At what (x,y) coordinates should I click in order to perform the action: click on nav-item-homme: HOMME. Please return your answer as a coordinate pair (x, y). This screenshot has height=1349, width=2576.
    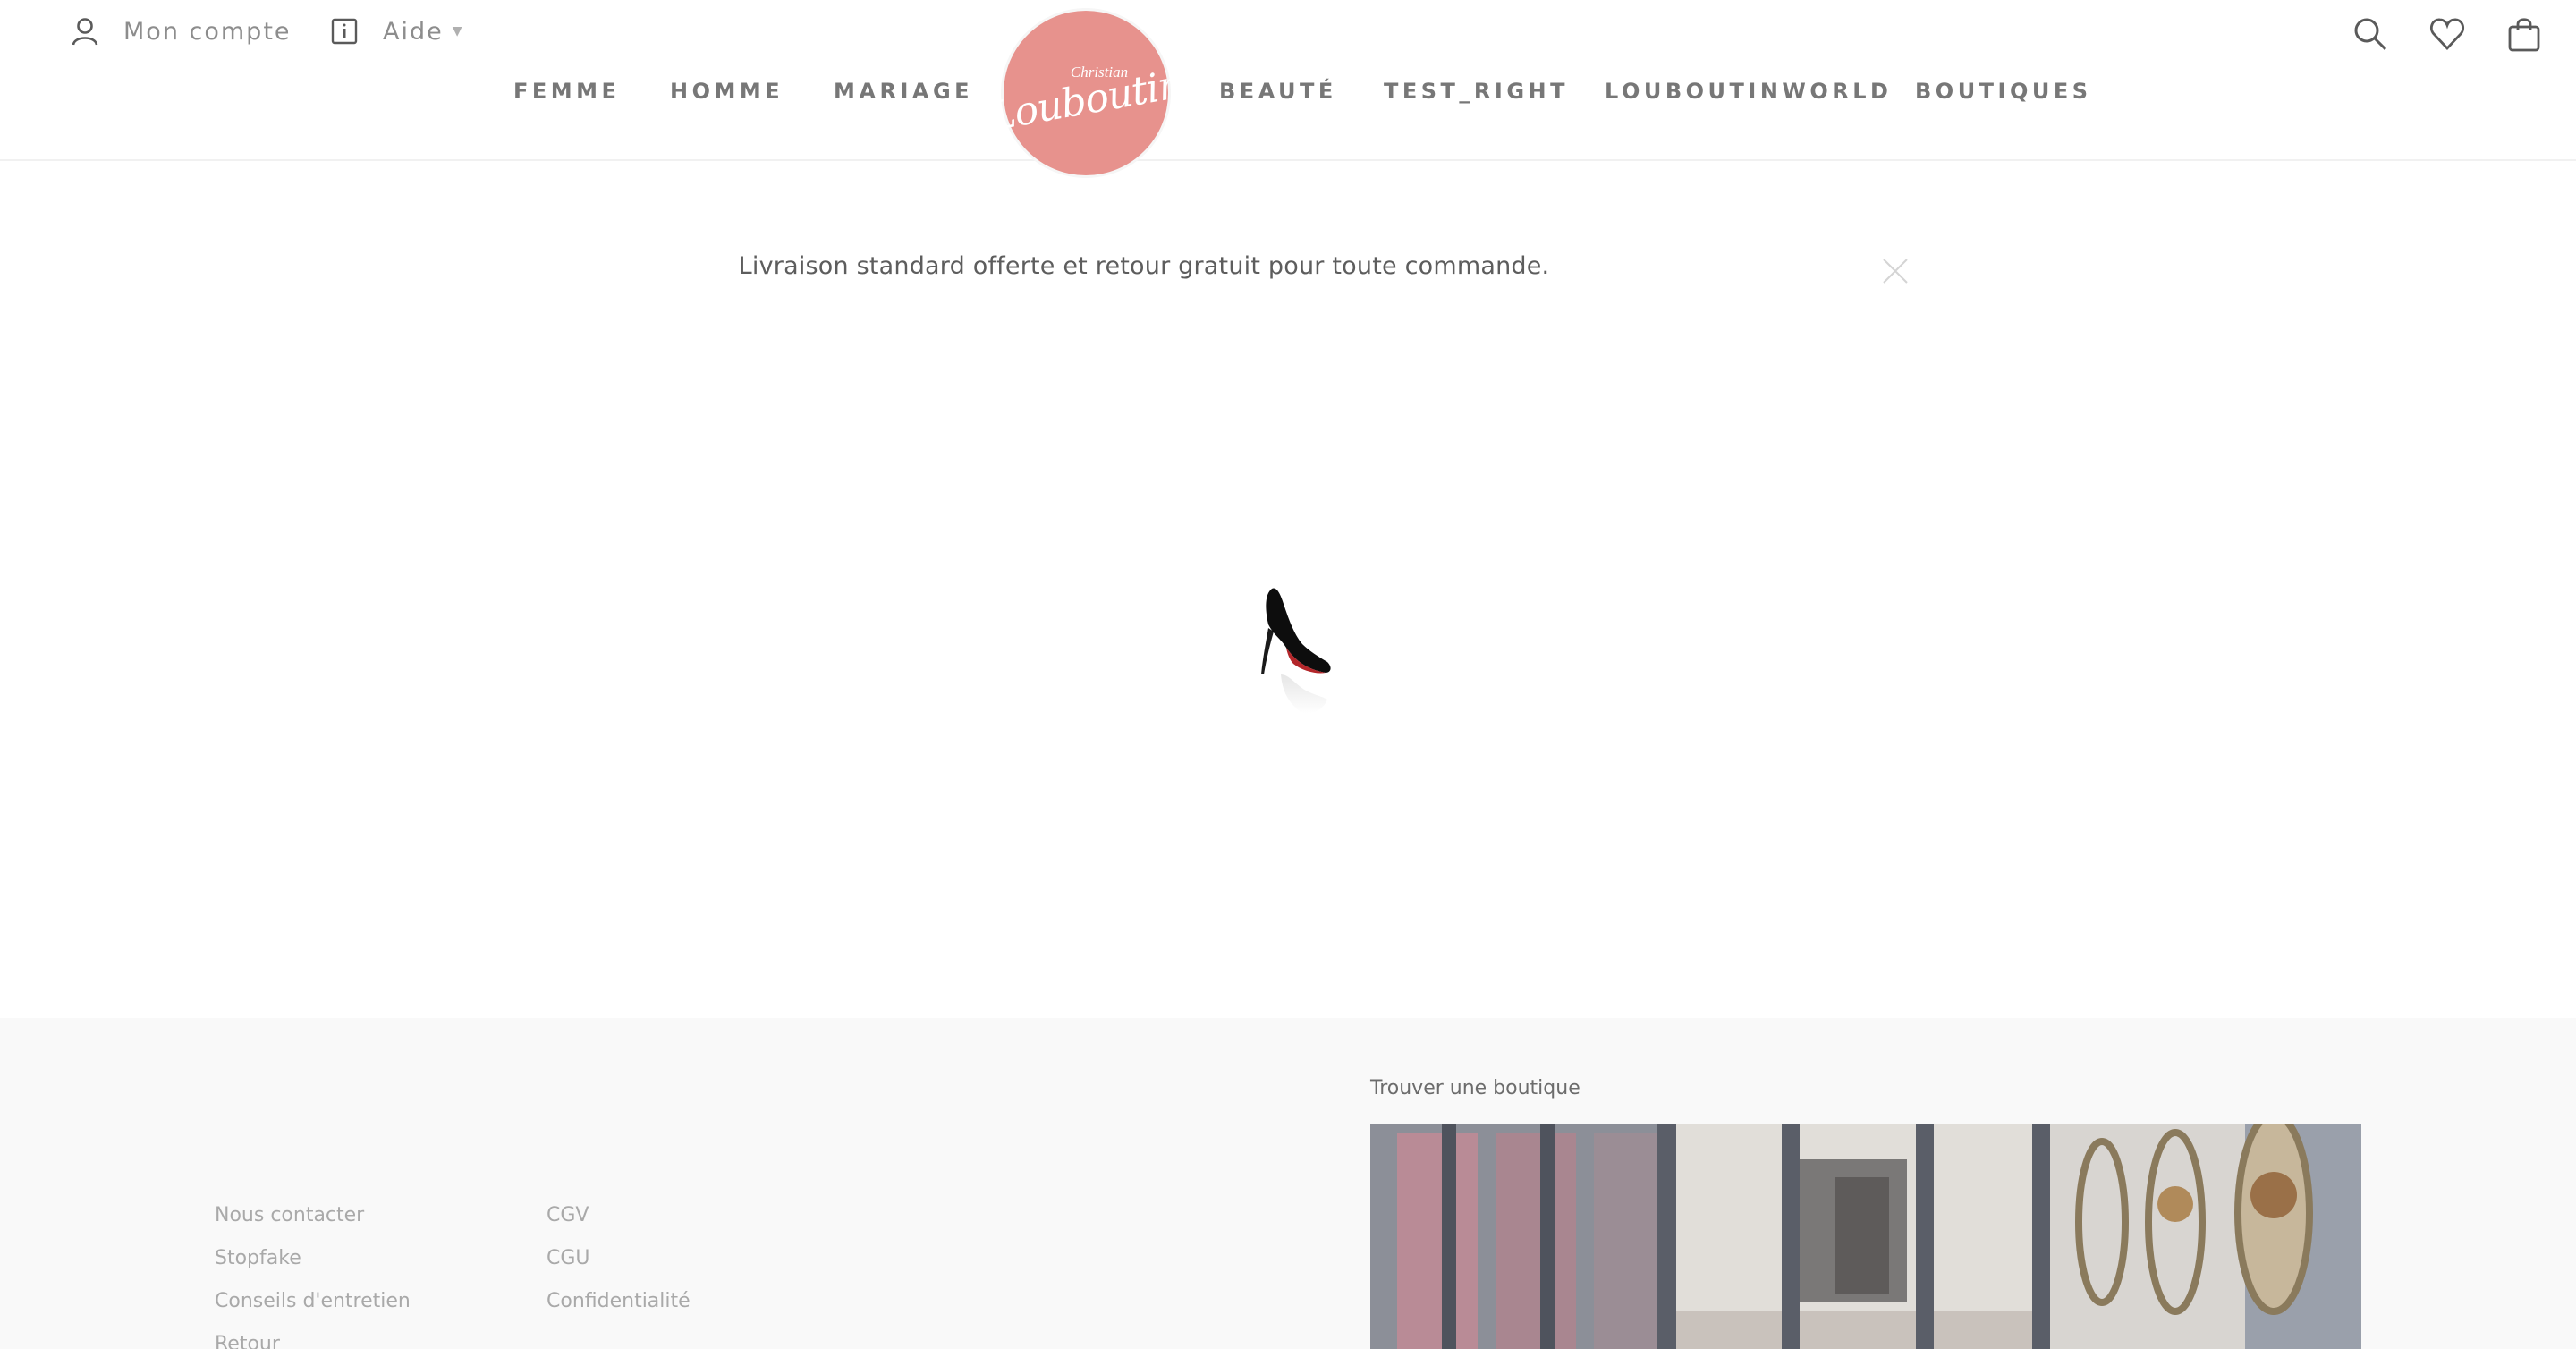
    Looking at the image, I should click on (727, 91).